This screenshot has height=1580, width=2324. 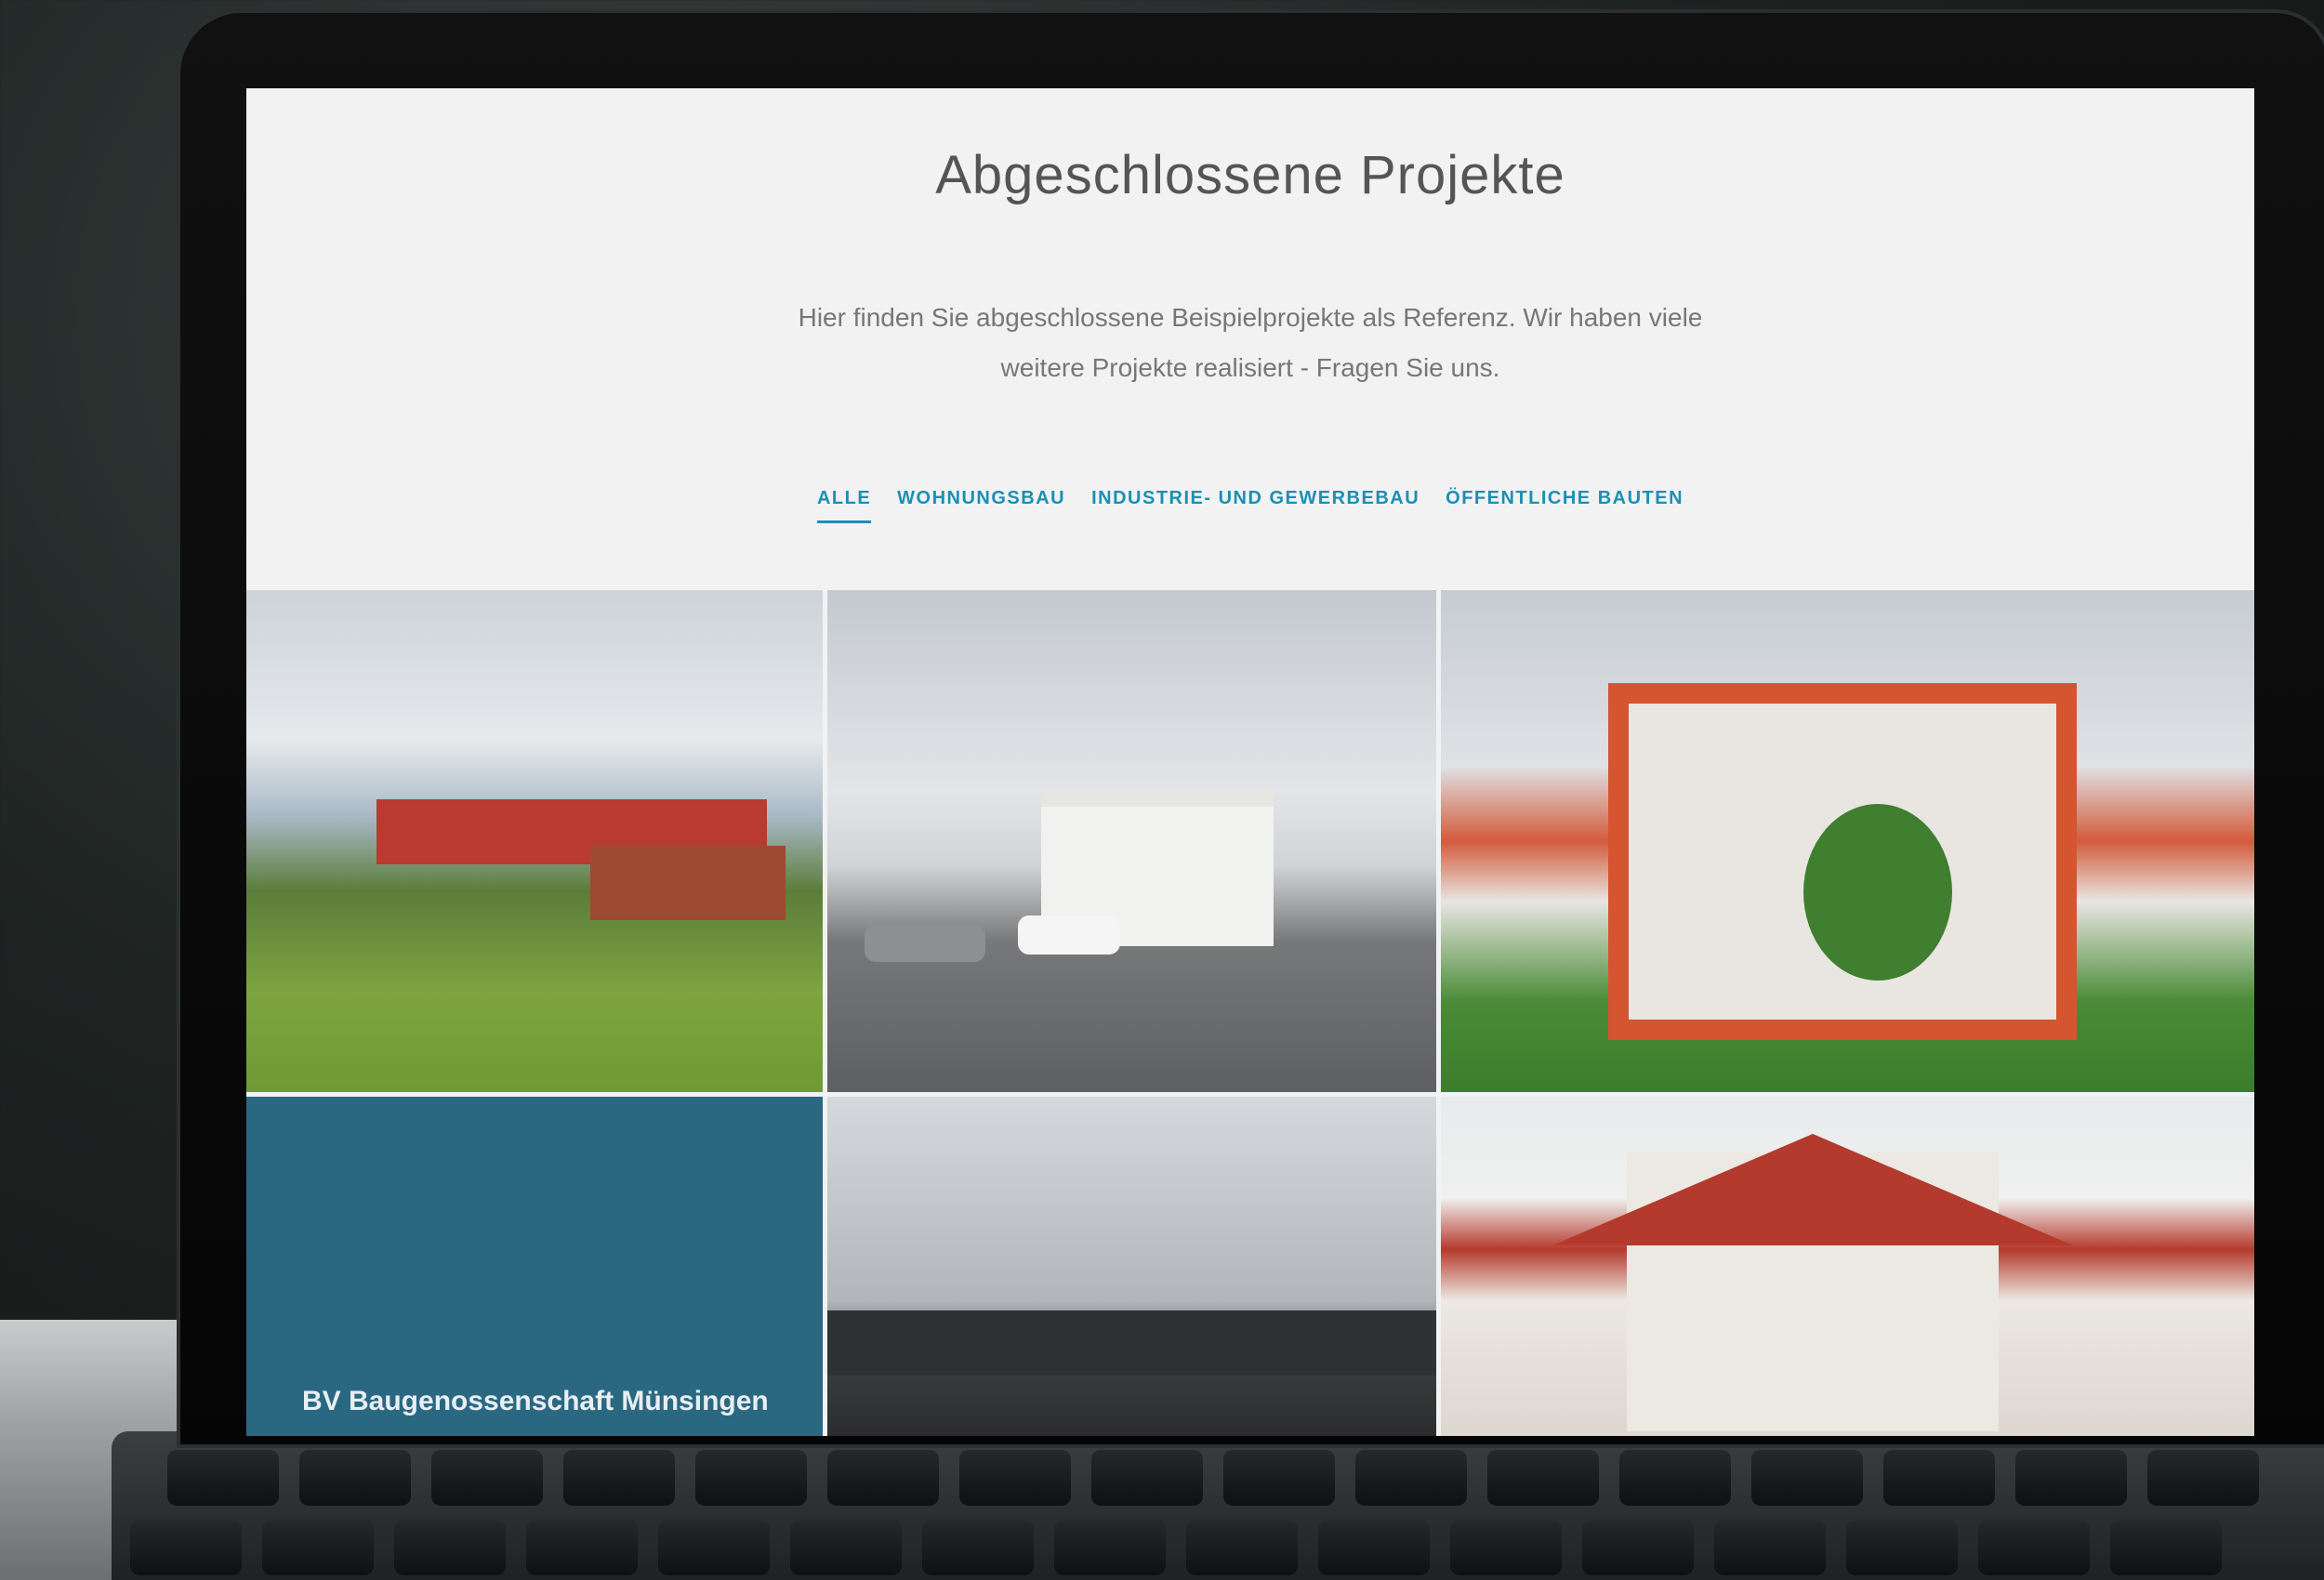 What do you see at coordinates (1250, 175) in the screenshot?
I see `page-title: Abgeschlossene Projekte` at bounding box center [1250, 175].